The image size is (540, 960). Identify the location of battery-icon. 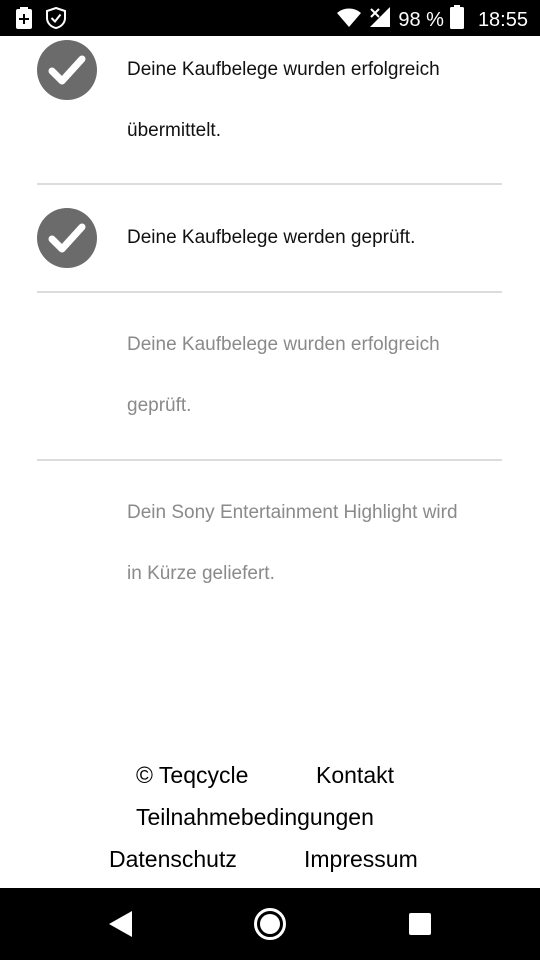
(456, 20).